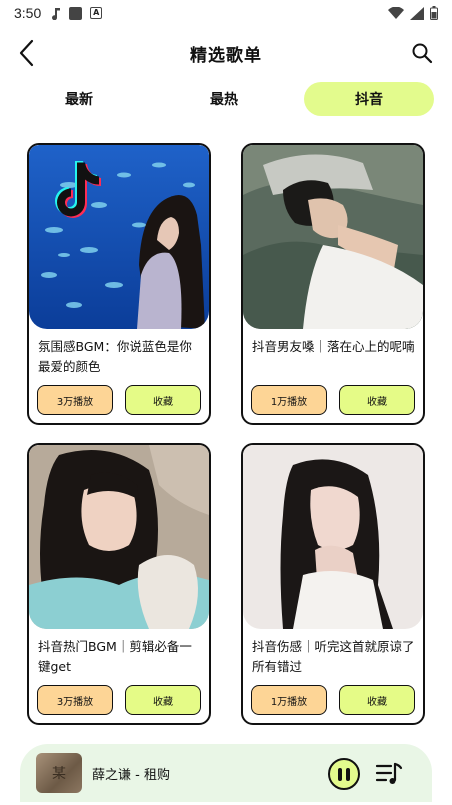 Image resolution: width=452 pixels, height=805 pixels. I want to click on tab-bar: 最新 最热 抖音, so click(224, 99).